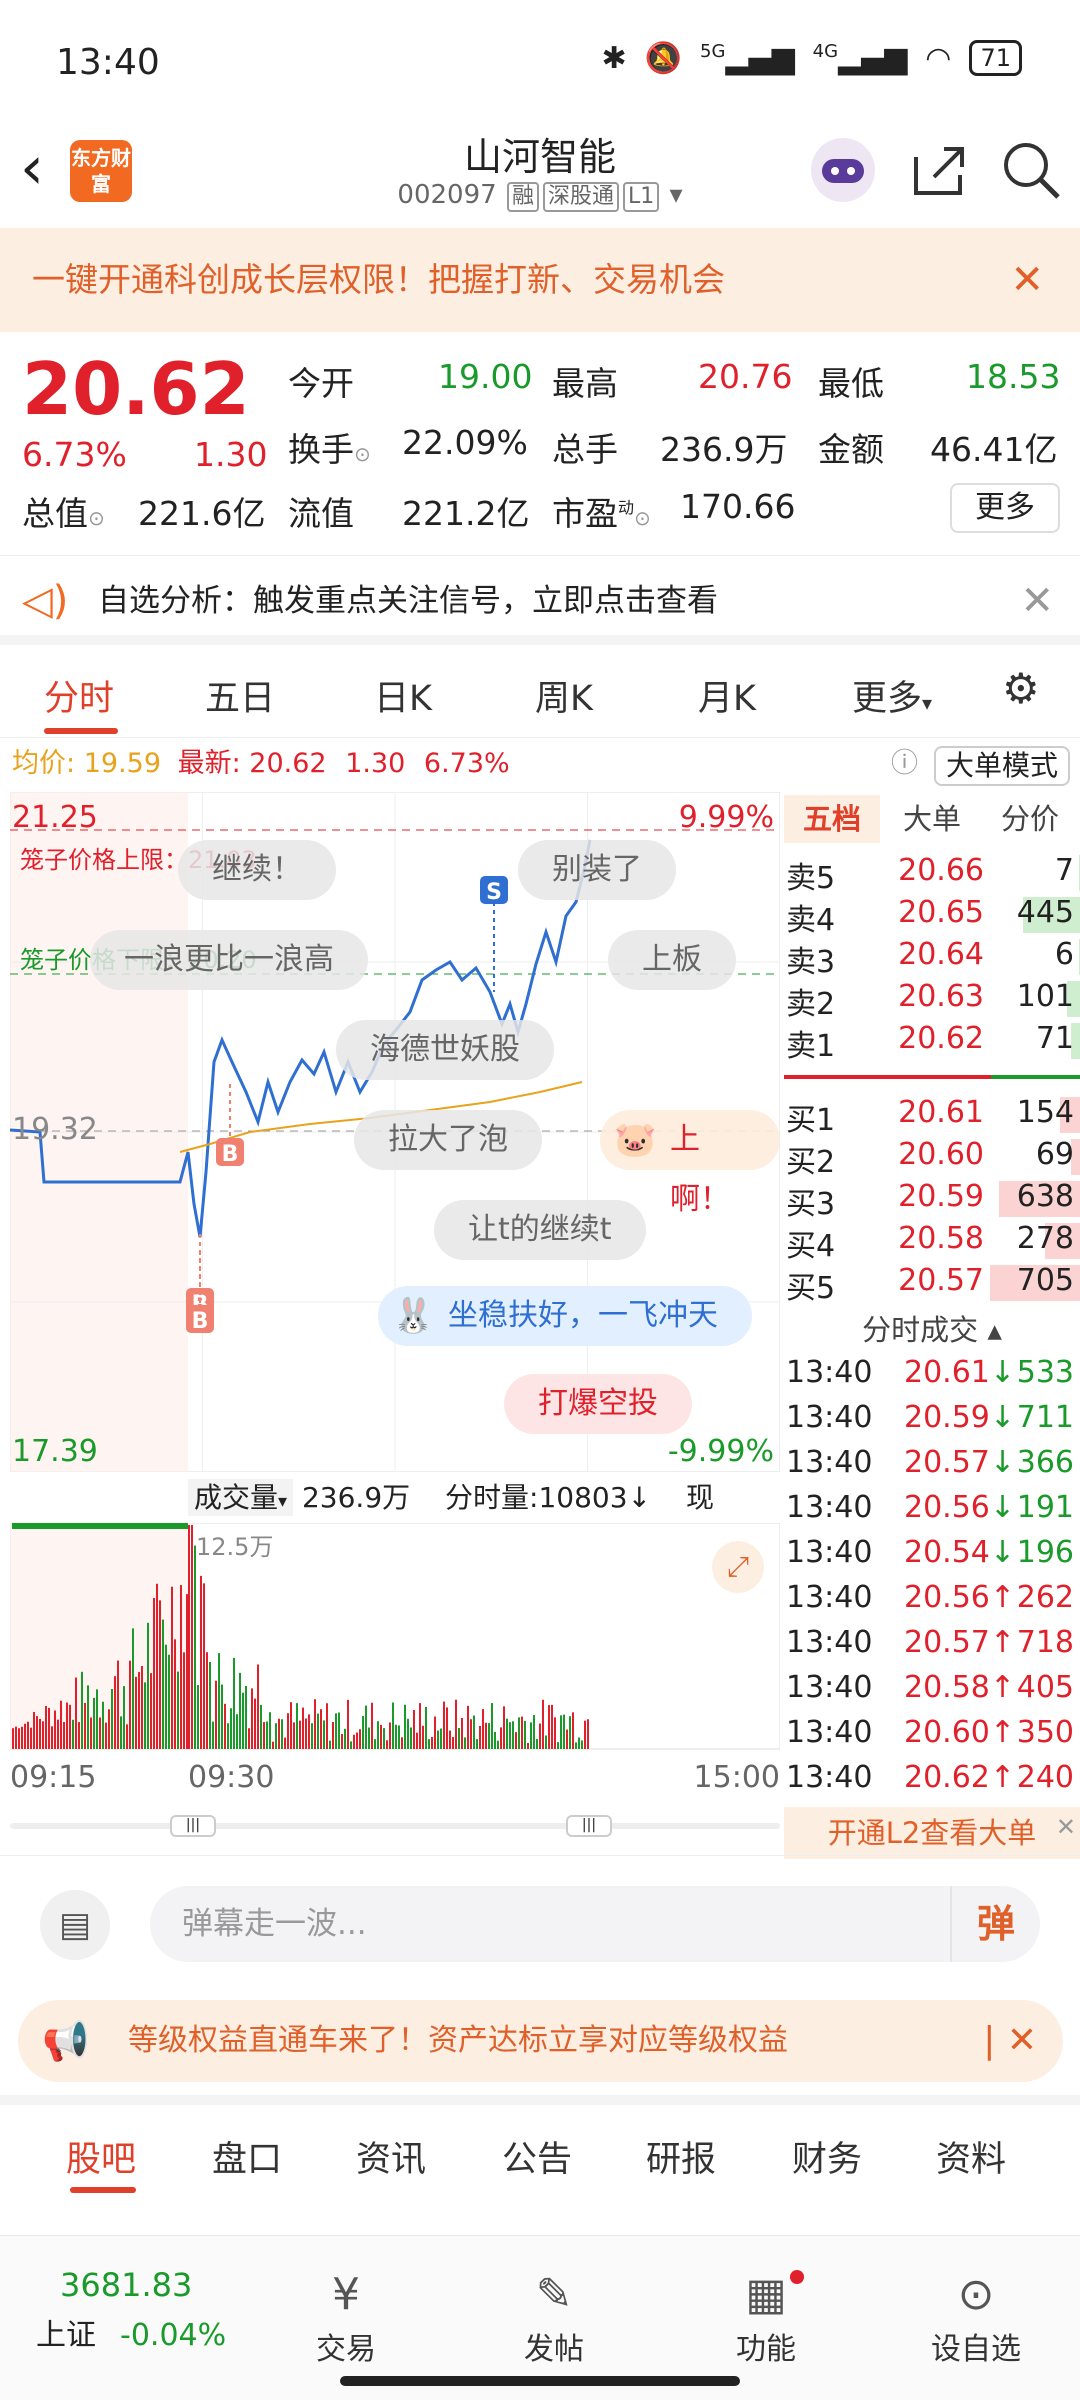  I want to click on bottom-nav: 3681.83 上证 -0.04% ¥ 交易 ✎ 发帖 ▦ 功能 ⊙ 设自选, so click(540, 2317).